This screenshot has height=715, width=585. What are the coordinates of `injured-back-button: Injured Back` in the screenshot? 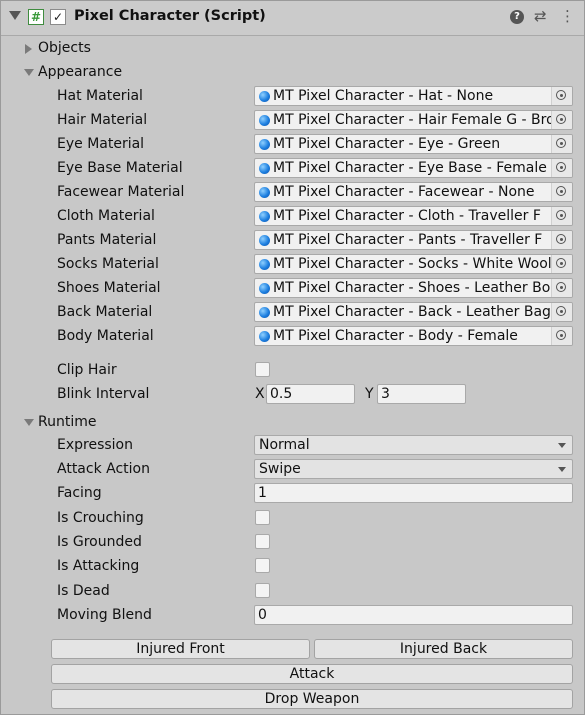 It's located at (443, 649).